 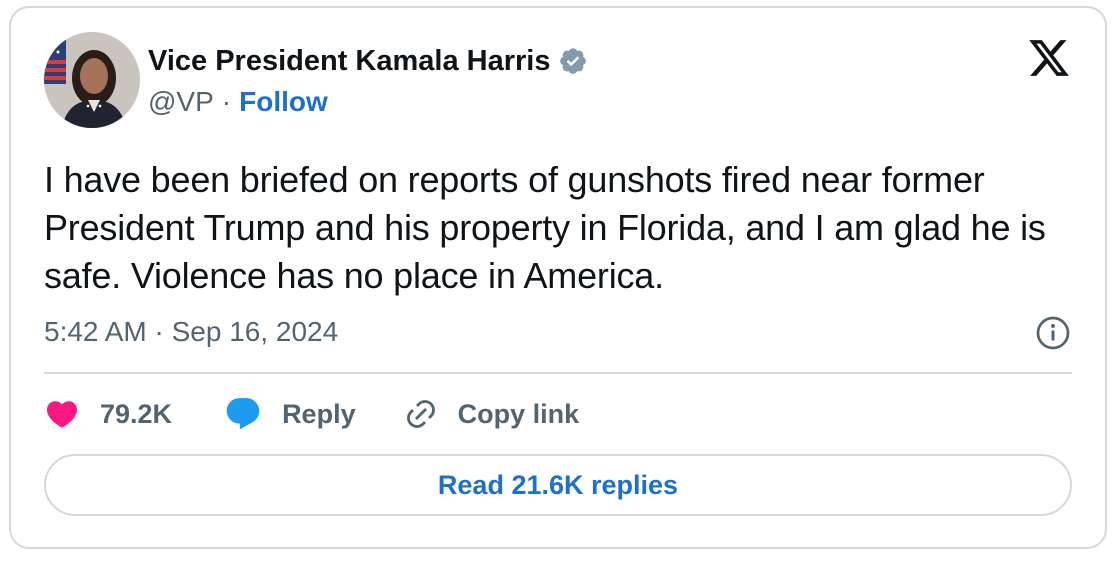 I want to click on verified-badge-icon, so click(x=573, y=61).